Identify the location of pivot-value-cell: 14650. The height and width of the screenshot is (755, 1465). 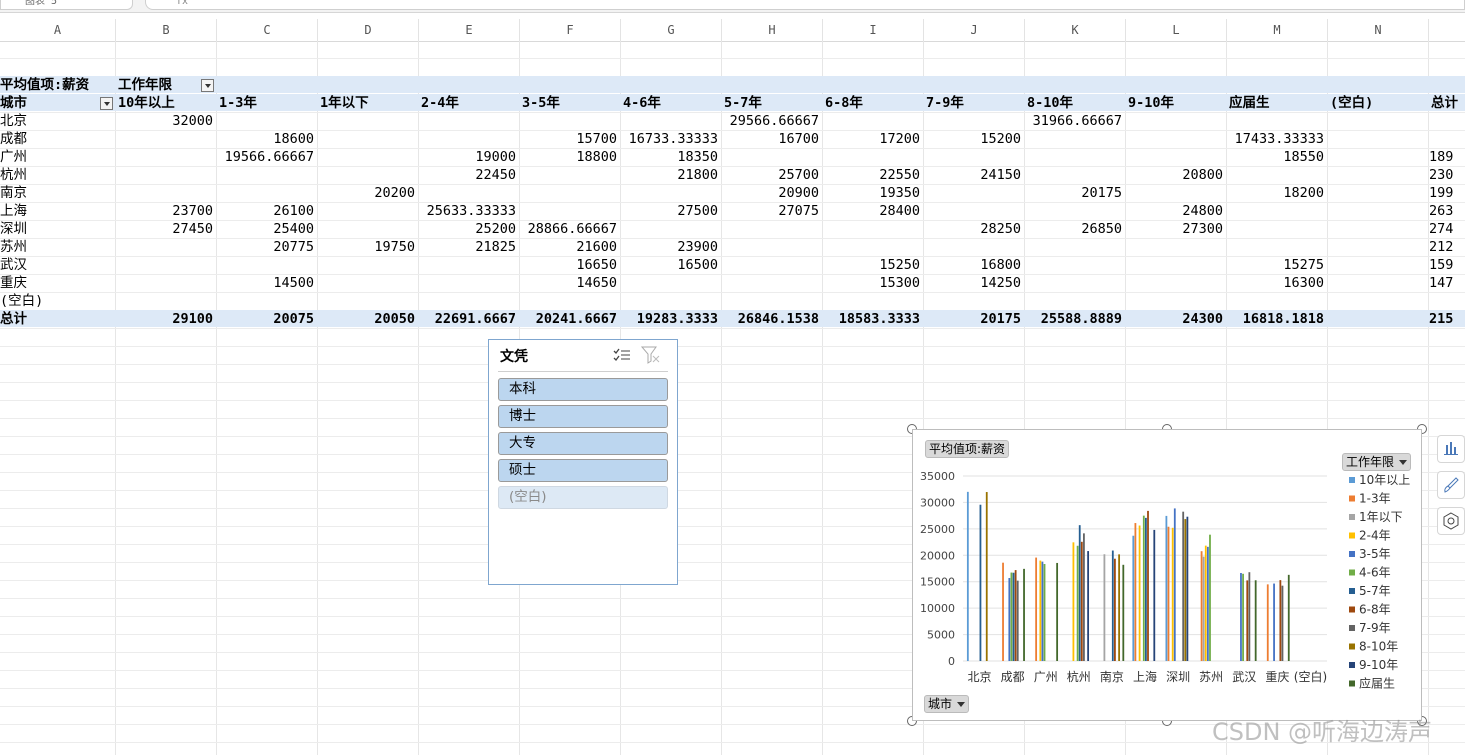
(568, 283).